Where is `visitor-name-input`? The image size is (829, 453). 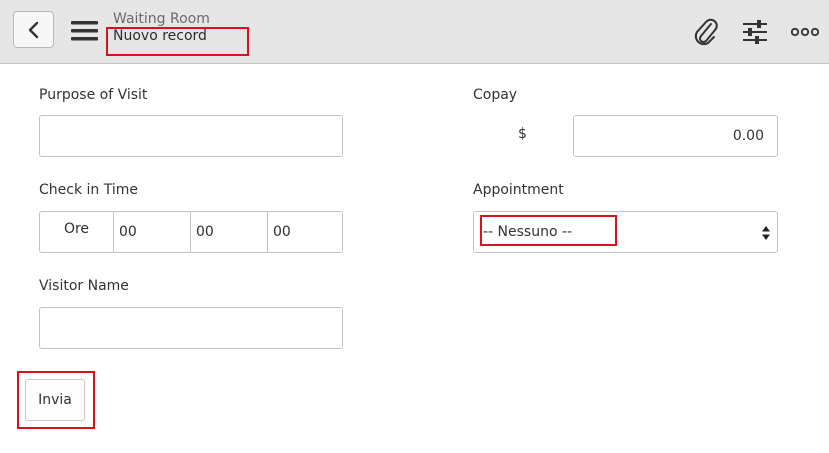
visitor-name-input is located at coordinates (191, 328).